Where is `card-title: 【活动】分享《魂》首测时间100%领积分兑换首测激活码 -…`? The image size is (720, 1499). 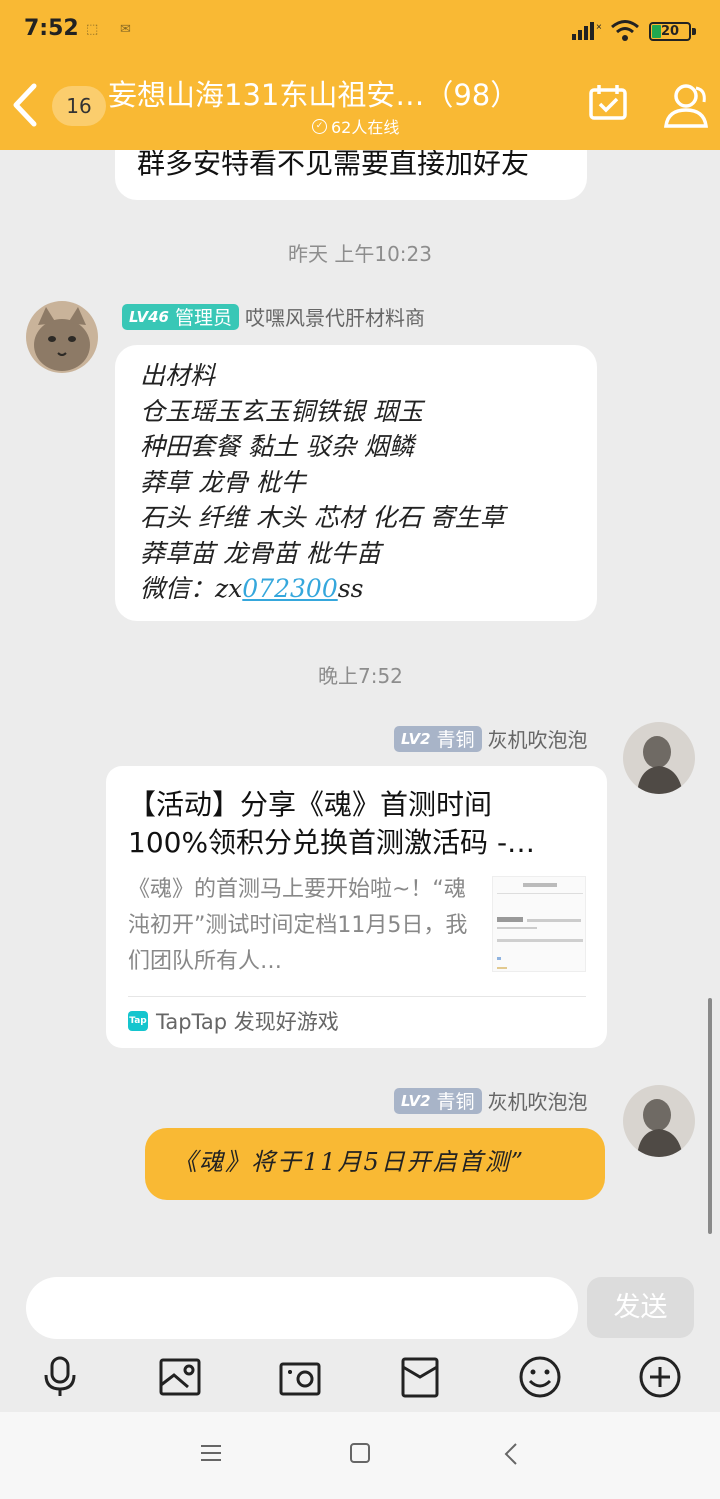
card-title: 【活动】分享《魂》首测时间100%领积分兑换首测激活码 -… is located at coordinates (332, 823).